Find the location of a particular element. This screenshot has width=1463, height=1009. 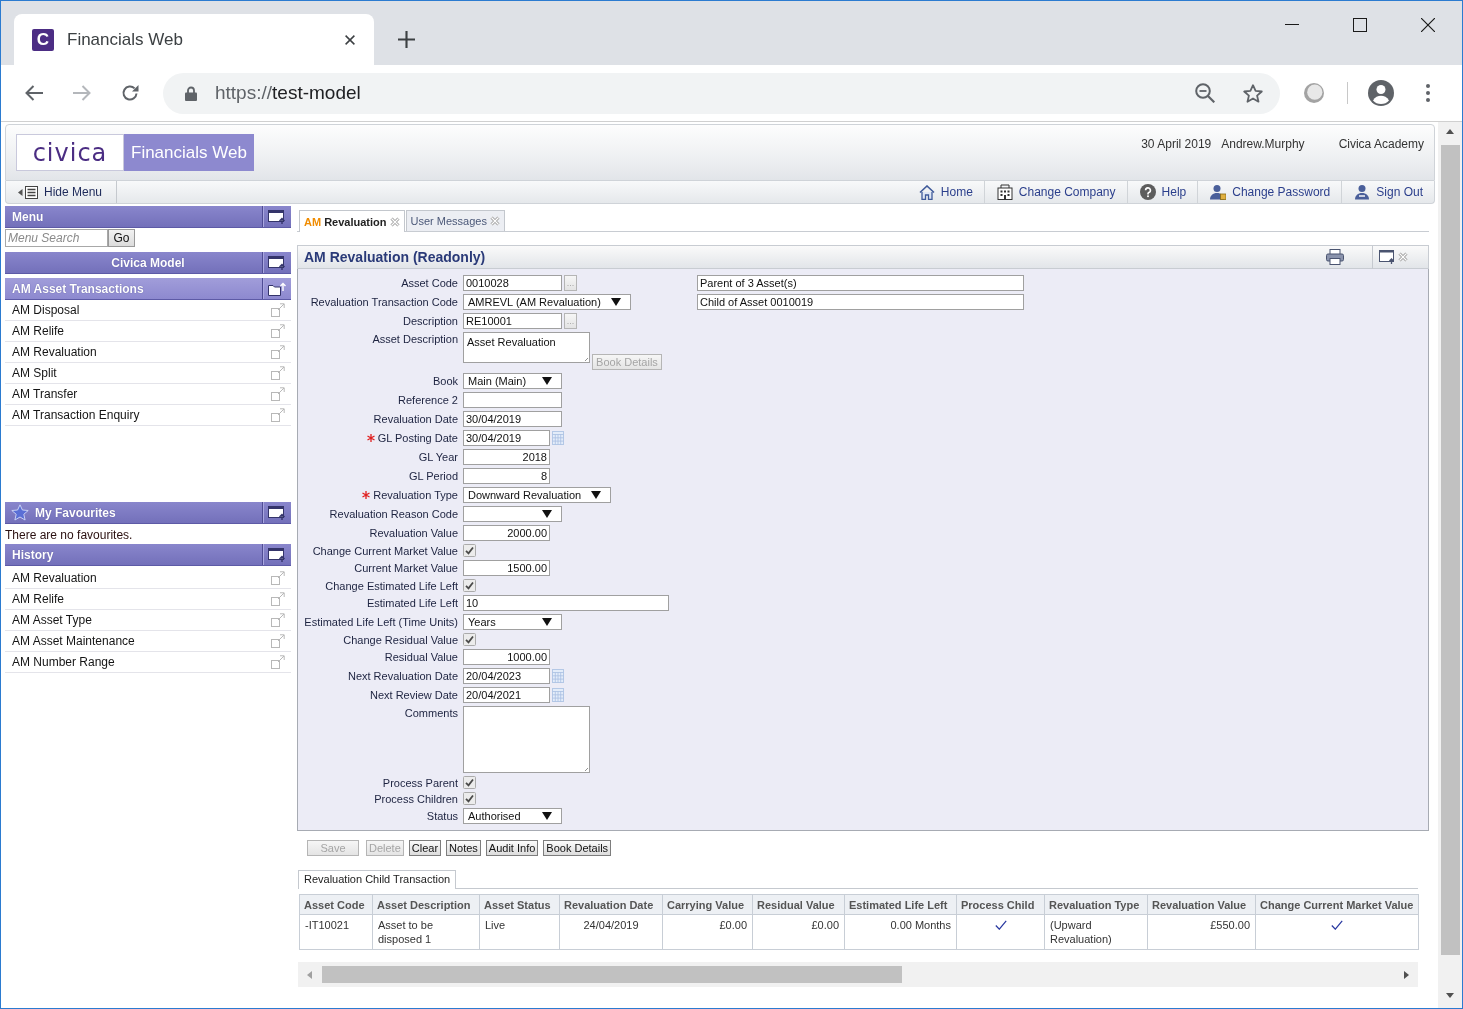

column-header: Process Child is located at coordinates (1000, 904).